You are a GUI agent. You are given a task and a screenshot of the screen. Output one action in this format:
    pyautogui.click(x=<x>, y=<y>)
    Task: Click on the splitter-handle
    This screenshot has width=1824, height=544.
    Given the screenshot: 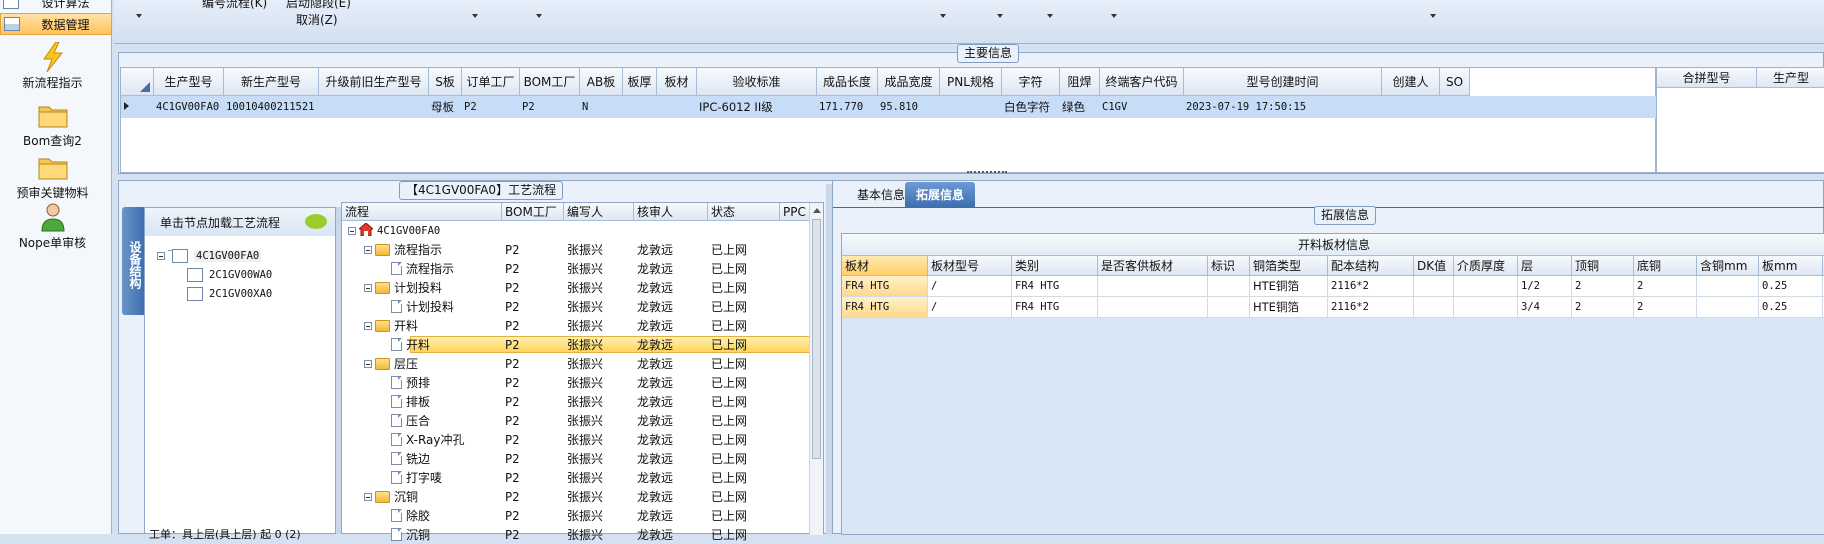 What is the action you would take?
    pyautogui.click(x=987, y=173)
    